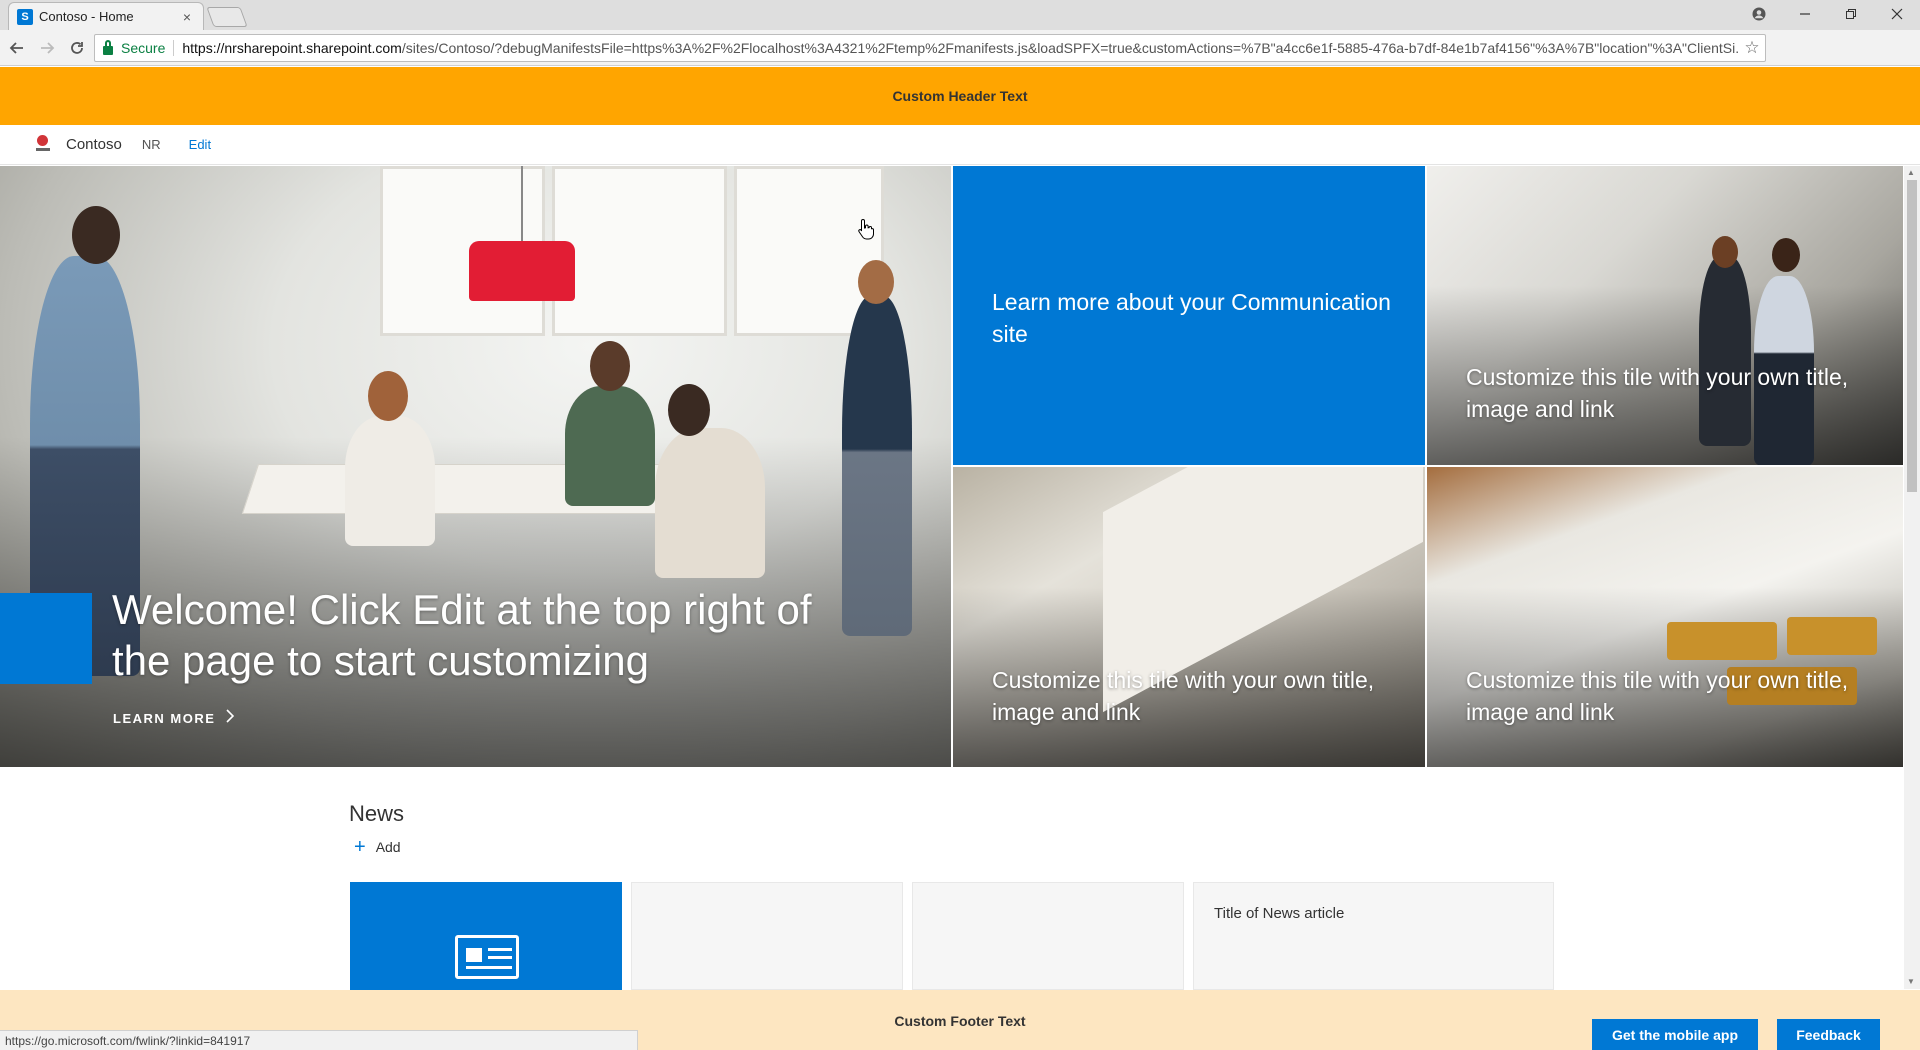 The height and width of the screenshot is (1050, 1920). Describe the element at coordinates (1191, 318) in the screenshot. I see `hero-tile-text: Learn more about your Communication site` at that location.